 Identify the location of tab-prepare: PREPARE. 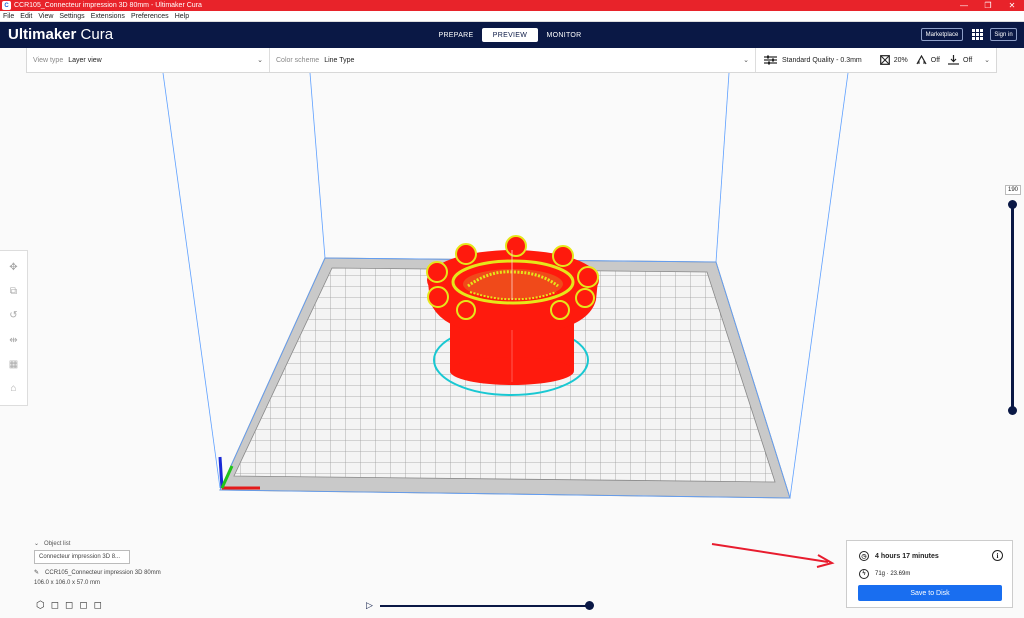
(456, 35).